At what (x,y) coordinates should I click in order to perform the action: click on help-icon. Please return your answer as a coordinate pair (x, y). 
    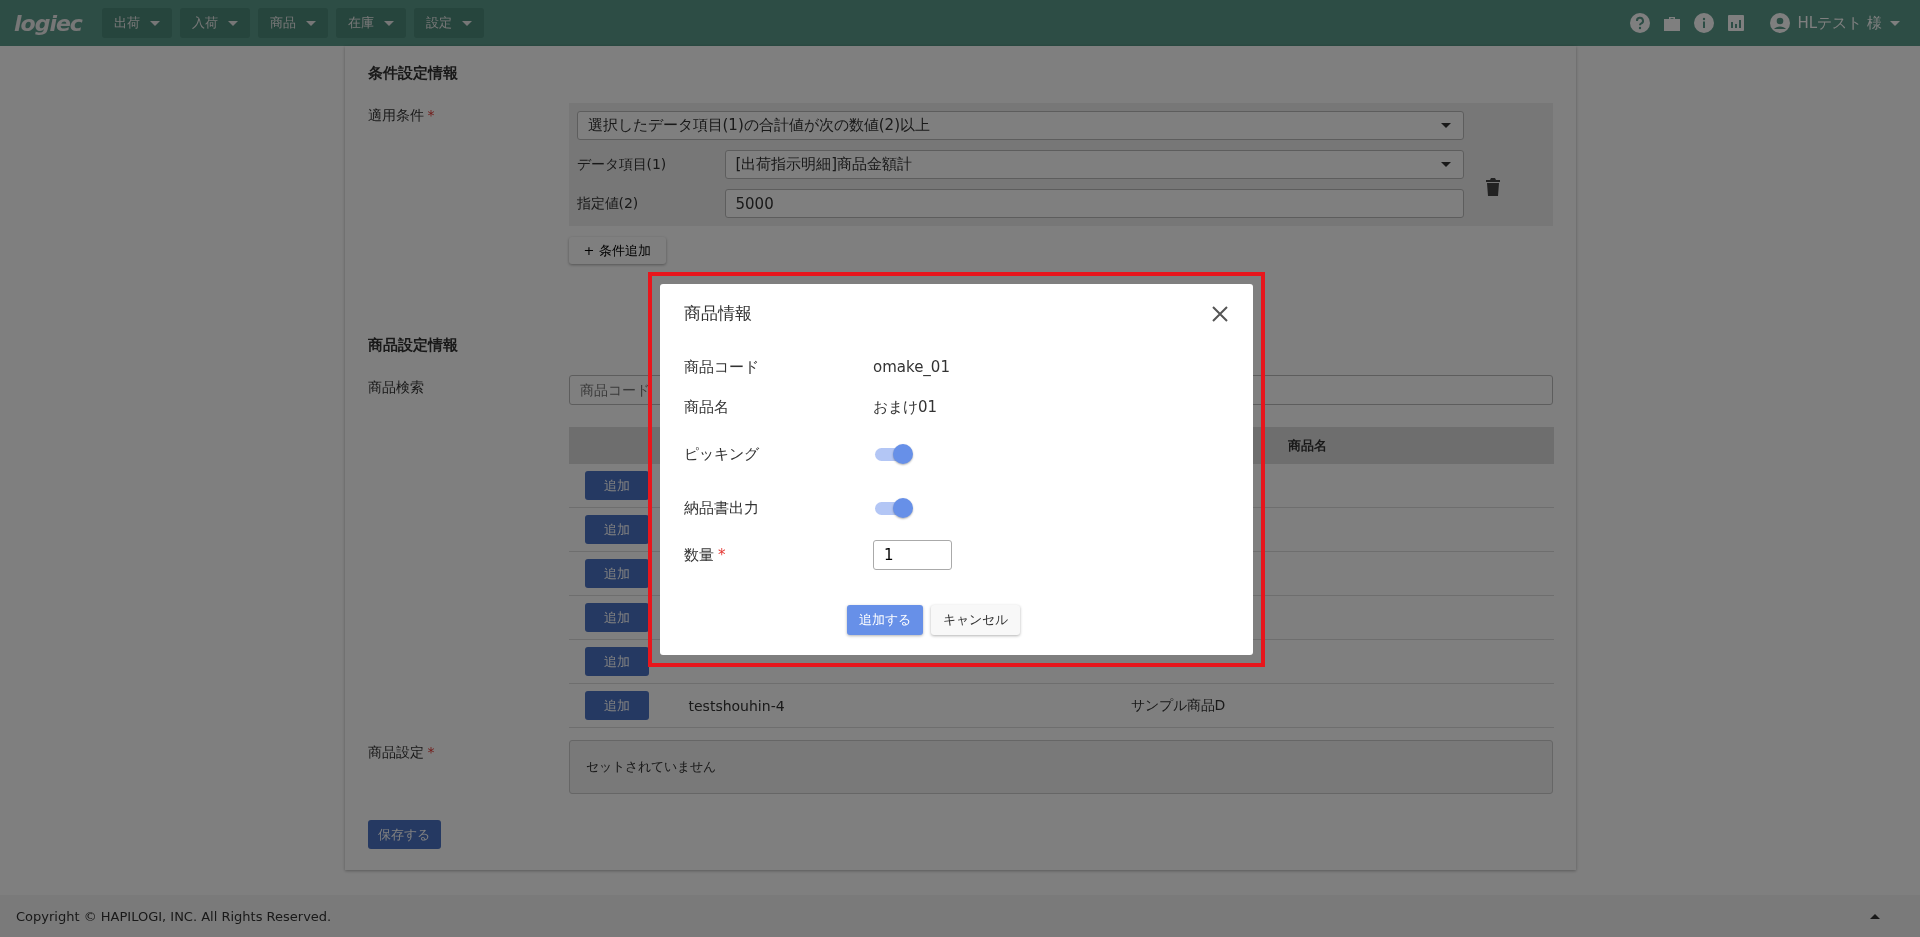
    Looking at the image, I should click on (1639, 23).